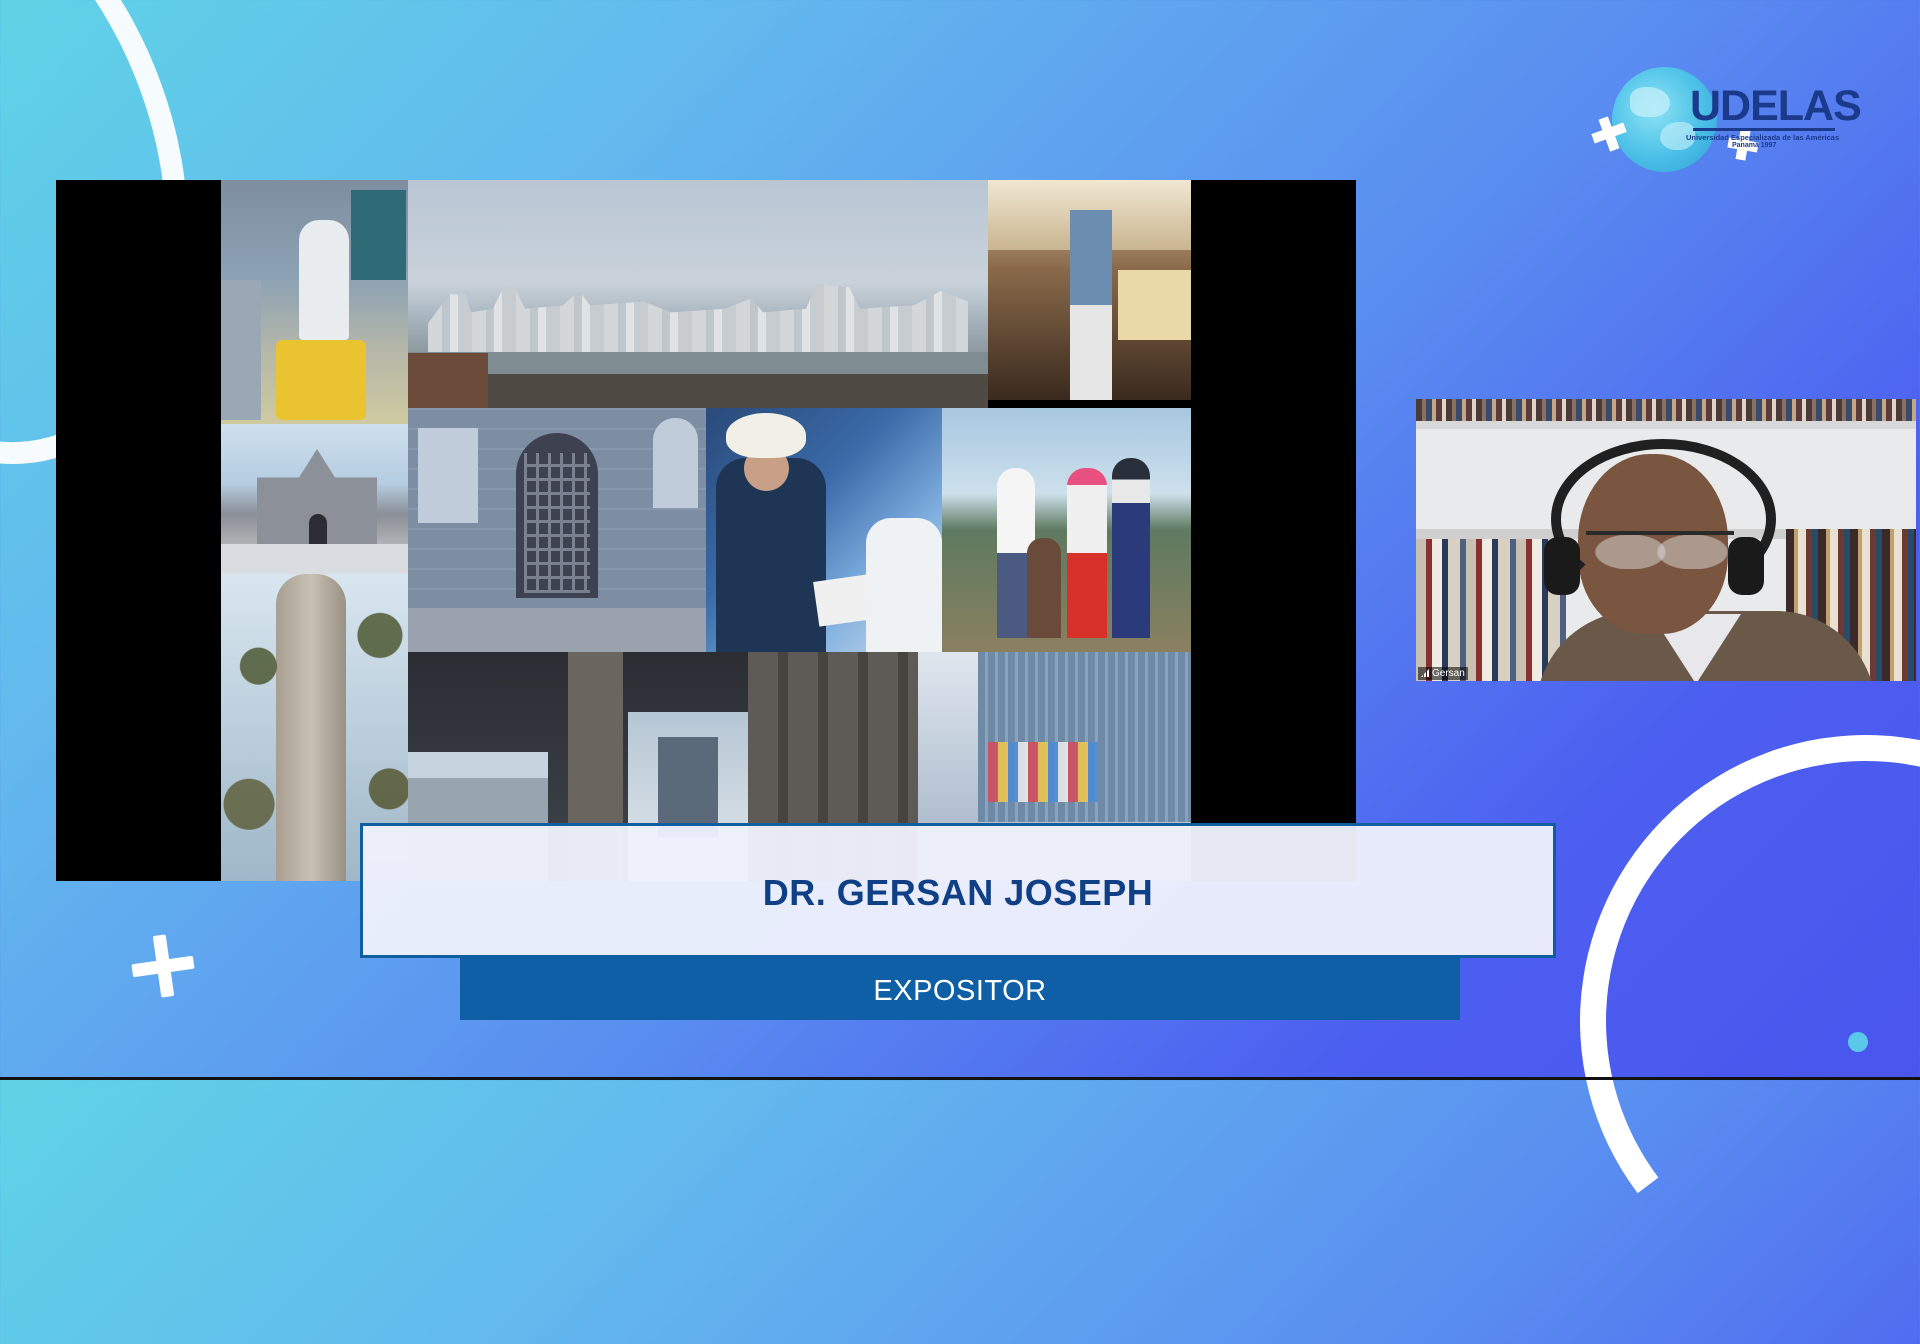  Describe the element at coordinates (1731, 1020) in the screenshot. I see `background-arc-right` at that location.